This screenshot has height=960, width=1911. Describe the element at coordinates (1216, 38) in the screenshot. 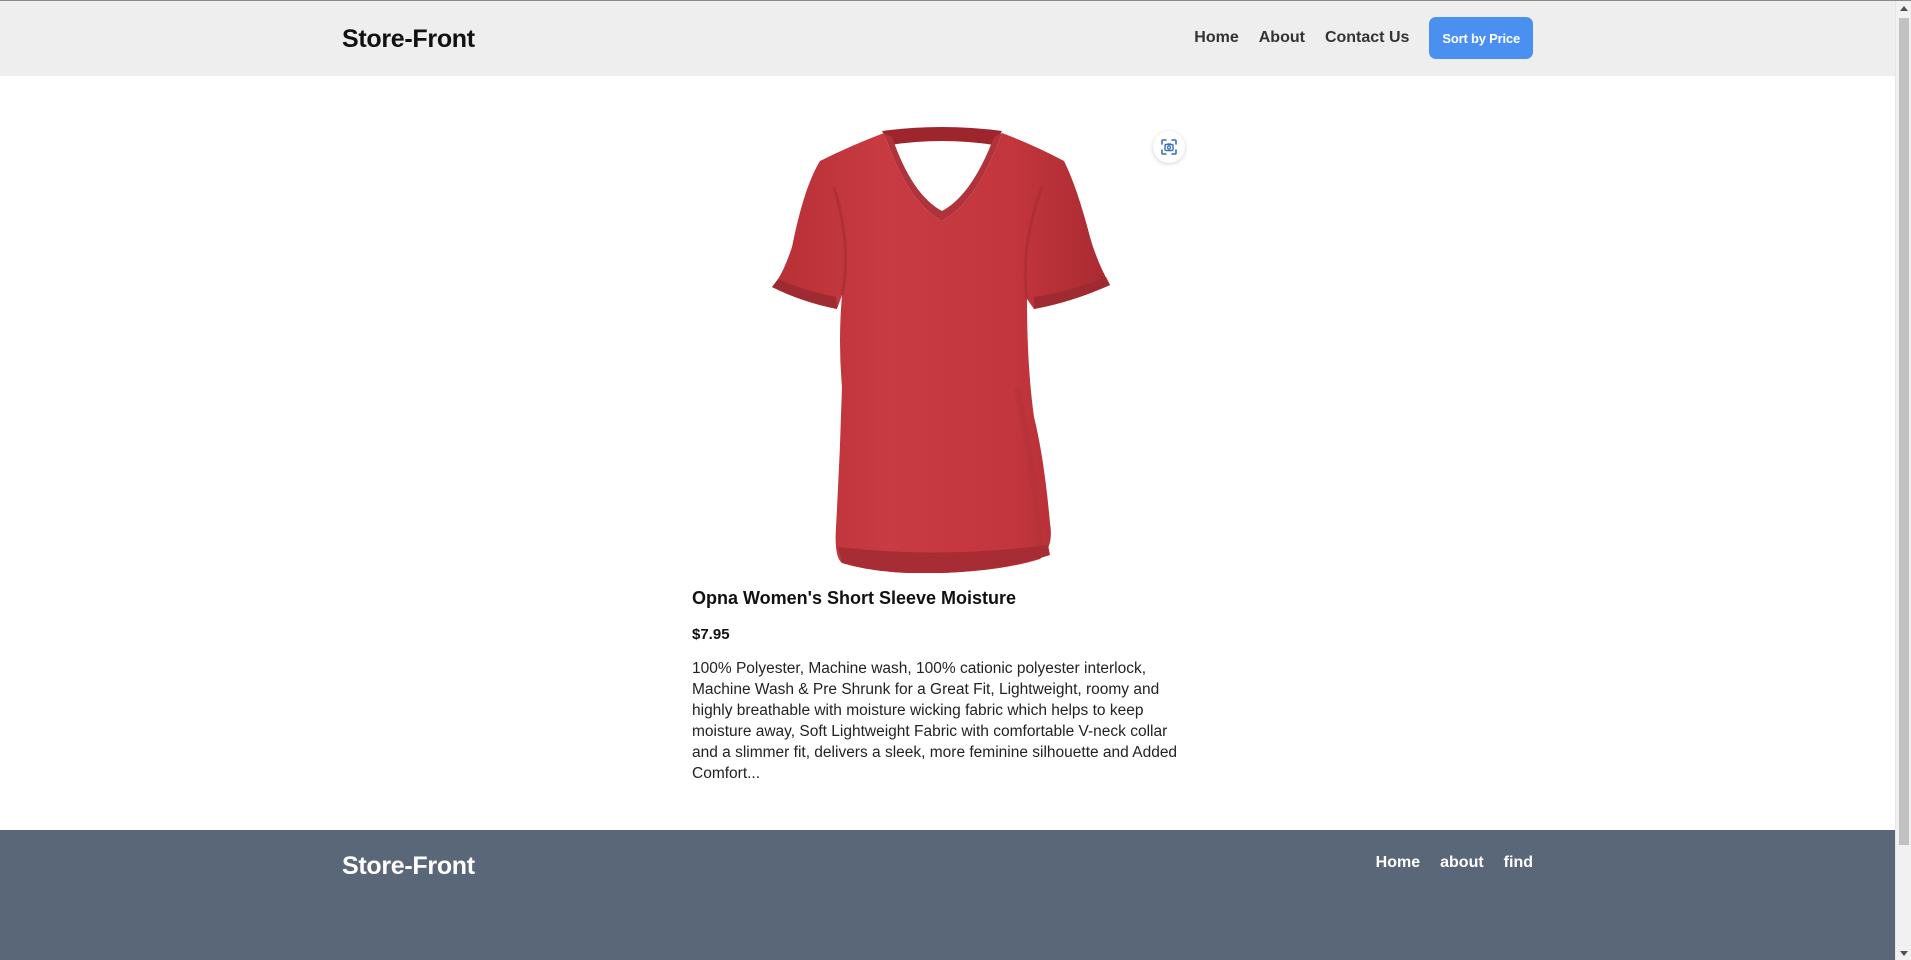

I see `nav-home-link: Home` at that location.